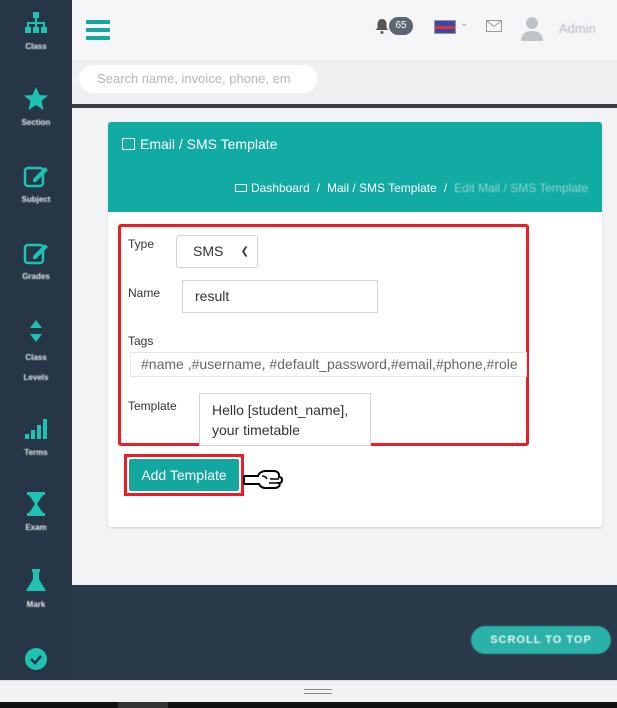 This screenshot has width=617, height=708. Describe the element at coordinates (308, 705) in the screenshot. I see `taskbar-strip` at that location.